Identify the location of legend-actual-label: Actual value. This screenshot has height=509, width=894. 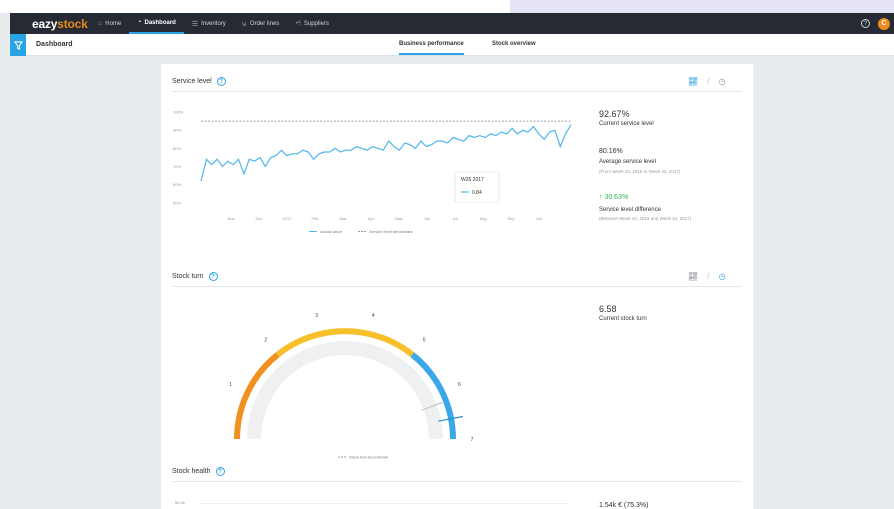
(331, 231).